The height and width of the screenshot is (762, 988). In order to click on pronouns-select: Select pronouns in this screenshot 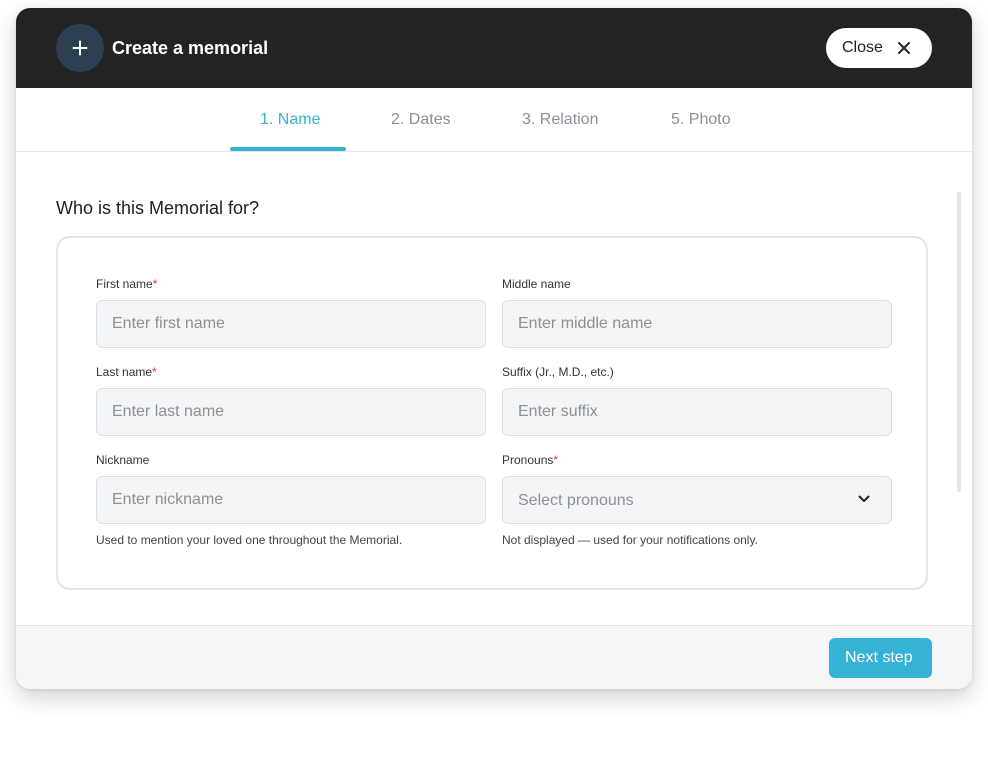, I will do `click(697, 500)`.